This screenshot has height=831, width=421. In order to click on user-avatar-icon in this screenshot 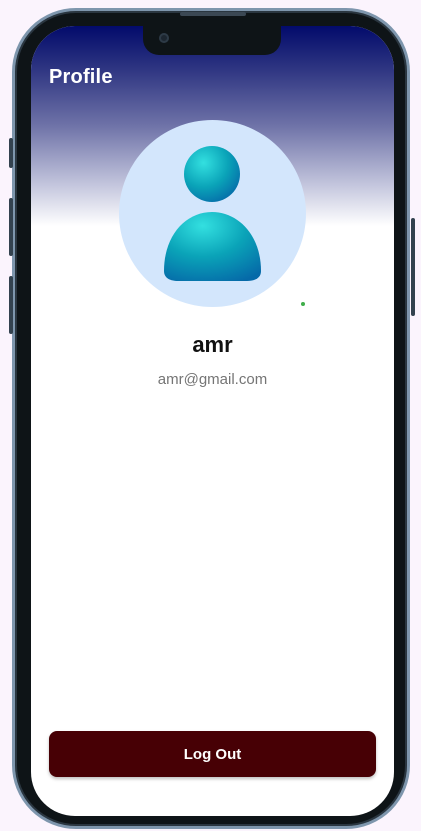, I will do `click(212, 213)`.